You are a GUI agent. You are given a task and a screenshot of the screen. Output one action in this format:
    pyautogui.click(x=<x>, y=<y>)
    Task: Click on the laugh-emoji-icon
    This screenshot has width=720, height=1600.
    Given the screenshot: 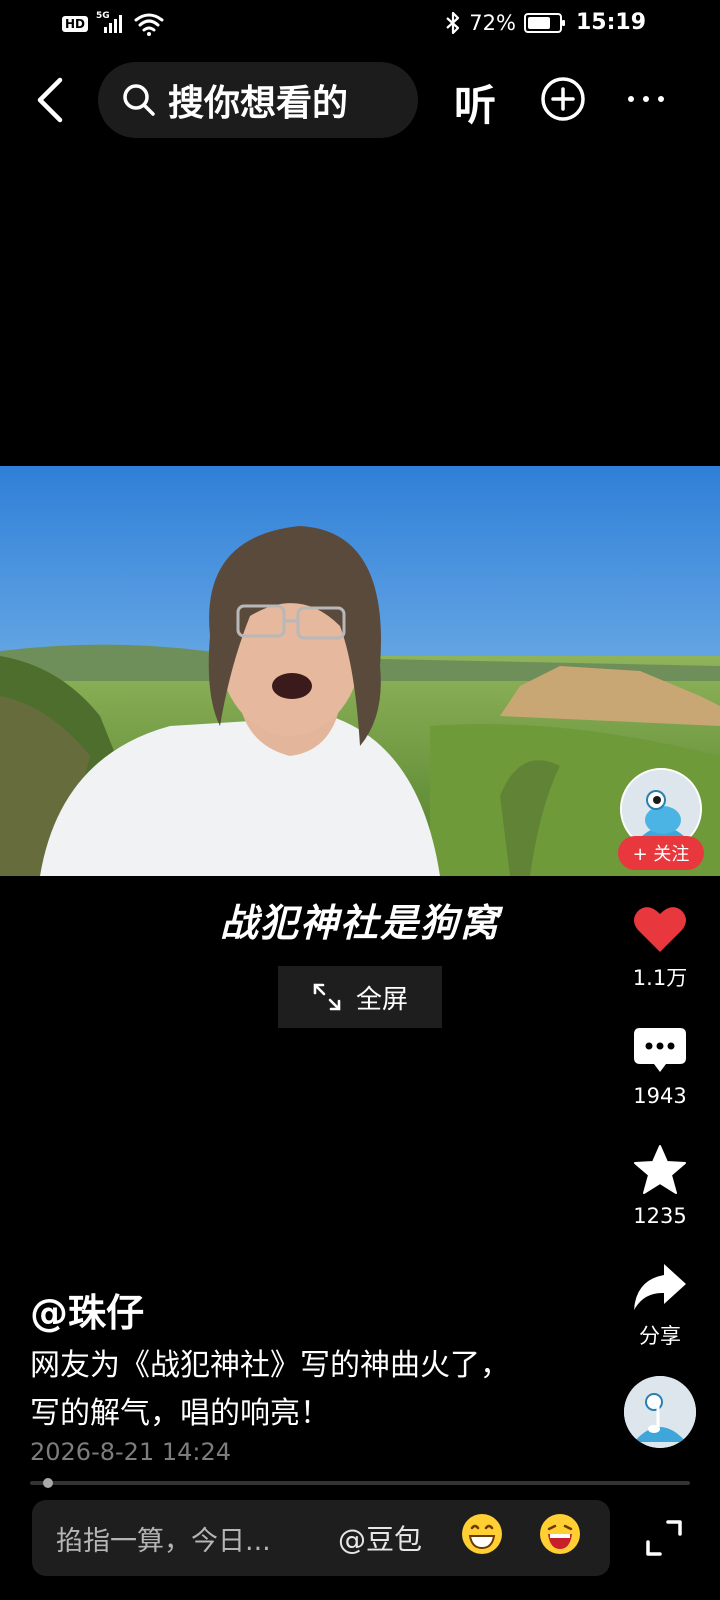 What is the action you would take?
    pyautogui.click(x=560, y=1534)
    